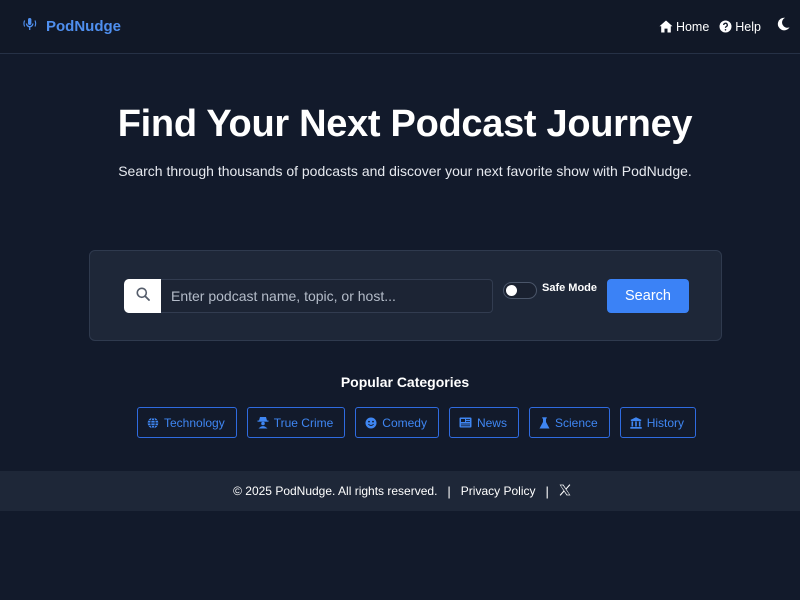 The width and height of the screenshot is (800, 600). I want to click on category-label: Science, so click(576, 423).